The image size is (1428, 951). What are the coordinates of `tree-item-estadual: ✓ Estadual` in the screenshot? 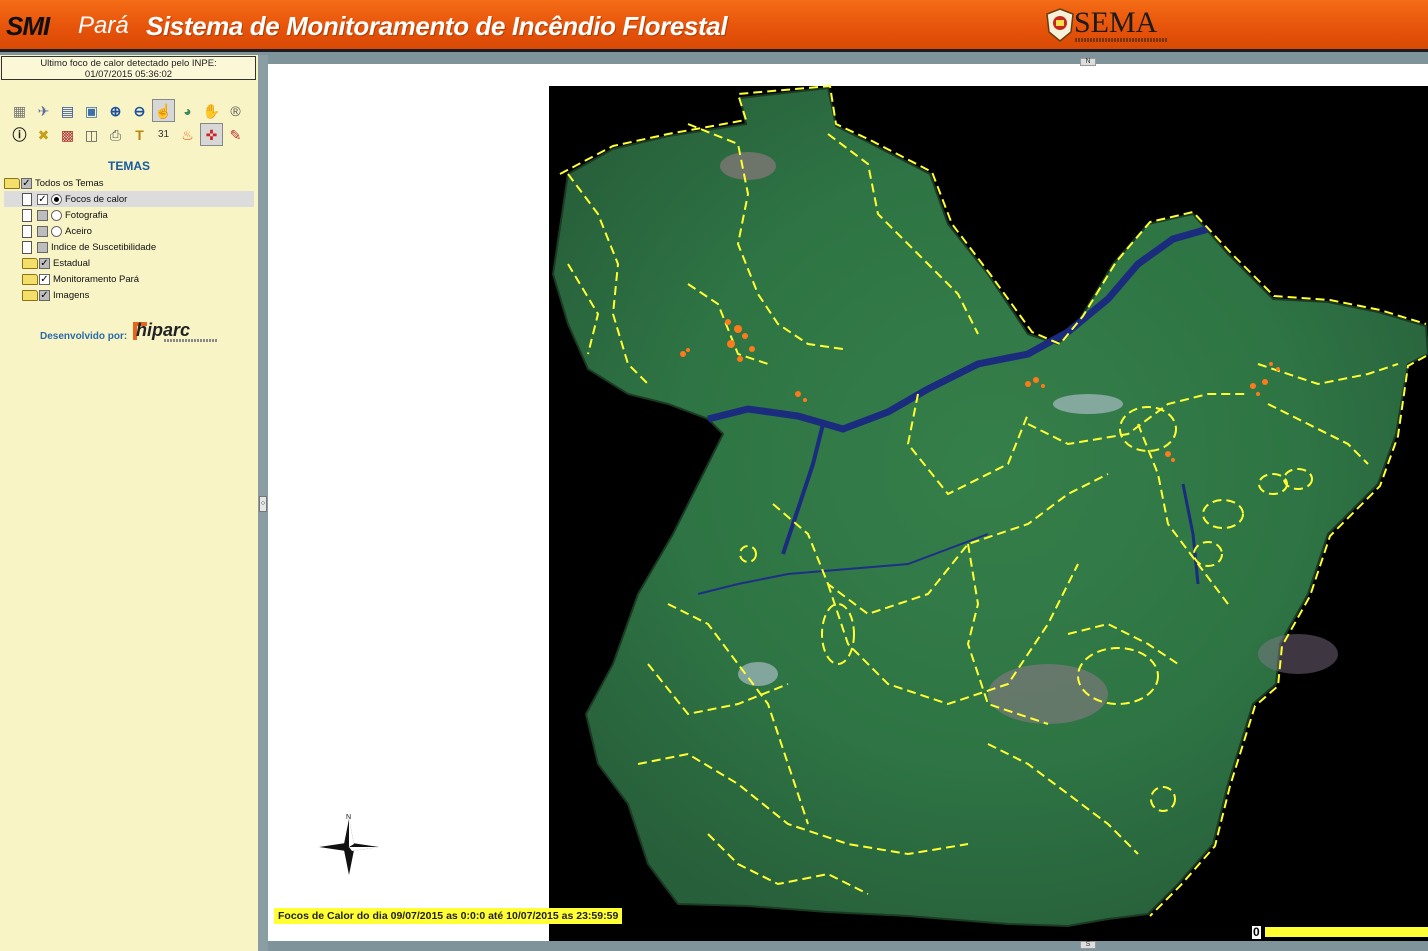 It's located at (129, 263).